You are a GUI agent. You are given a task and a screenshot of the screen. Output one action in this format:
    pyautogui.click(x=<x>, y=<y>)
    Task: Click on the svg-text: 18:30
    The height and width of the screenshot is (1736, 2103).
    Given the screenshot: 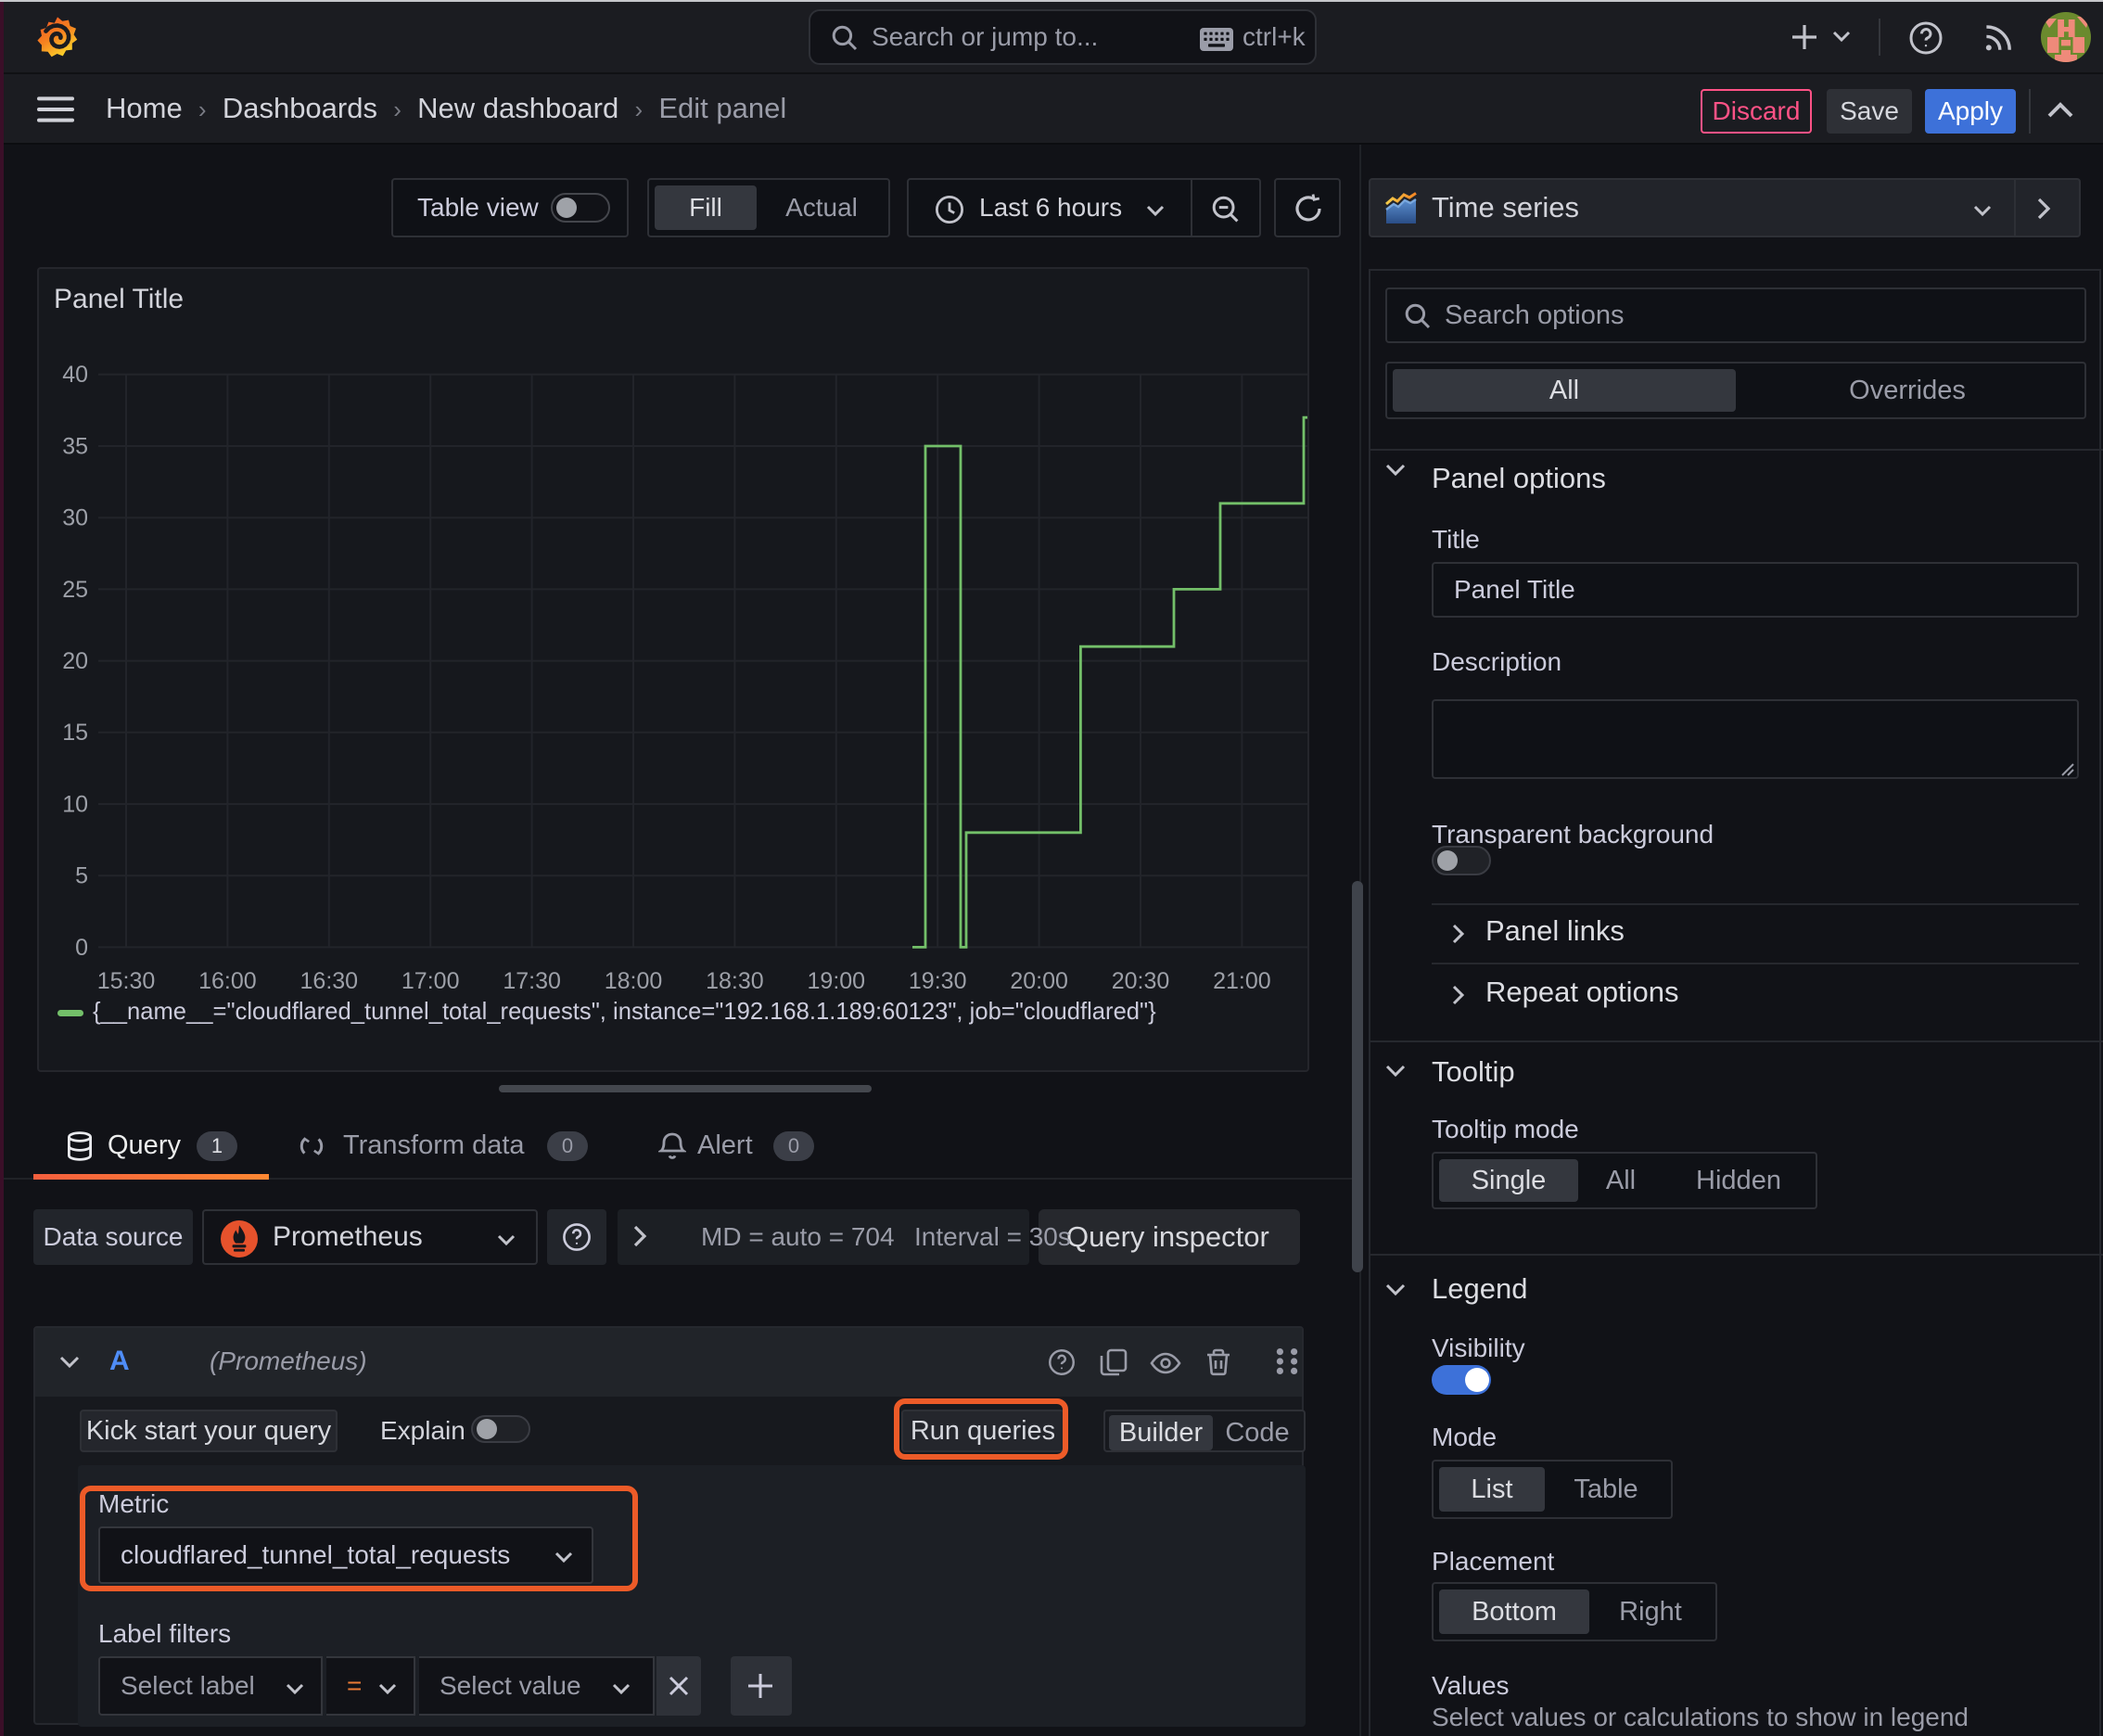 What is the action you would take?
    pyautogui.click(x=735, y=981)
    